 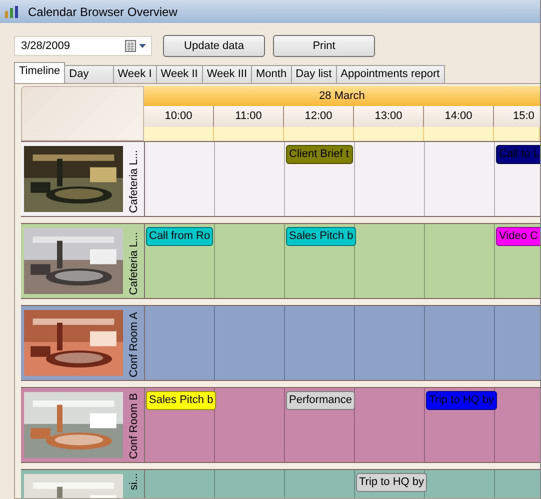 What do you see at coordinates (517, 261) in the screenshot?
I see `time-slot: Video C` at bounding box center [517, 261].